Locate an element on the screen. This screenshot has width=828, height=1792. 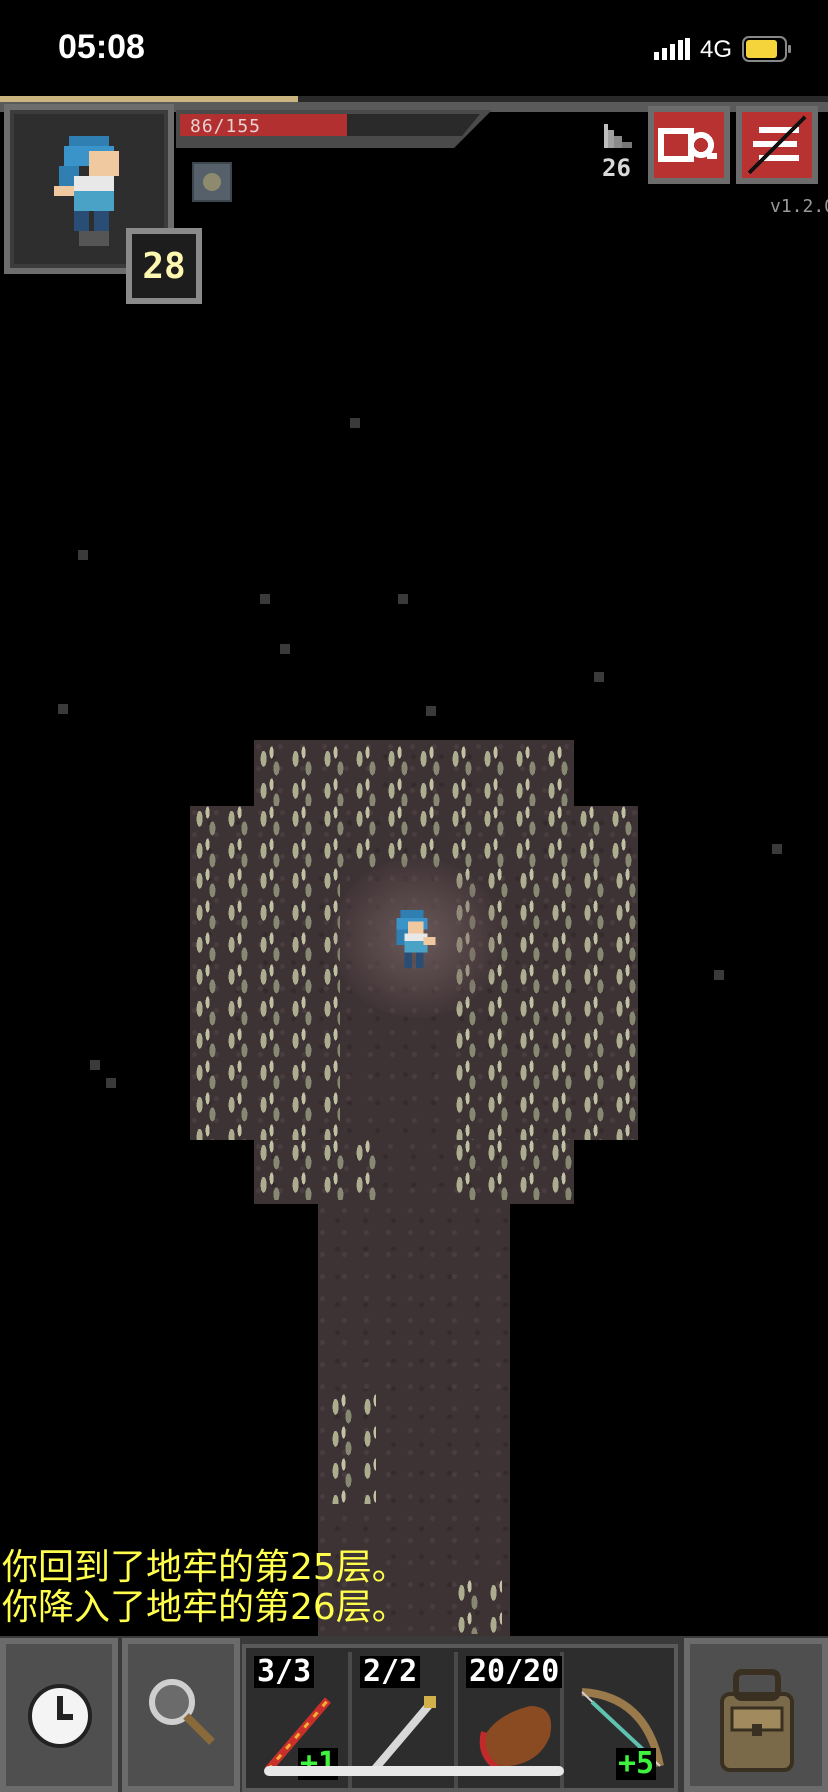
quickslot-qty: 3/3 is located at coordinates (284, 1672).